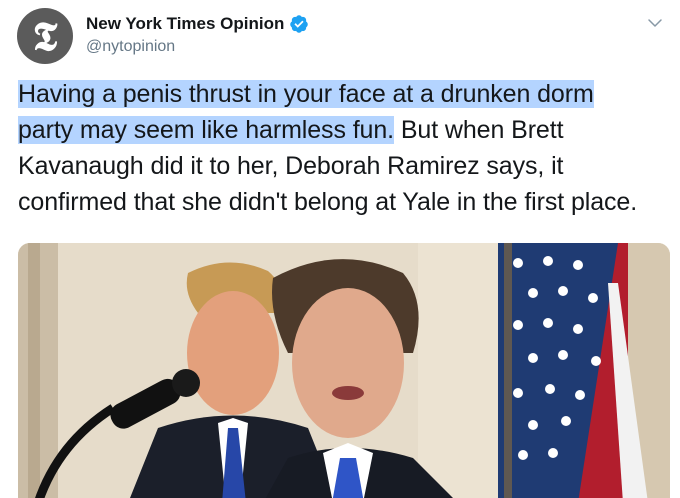 The height and width of the screenshot is (498, 680). What do you see at coordinates (206, 130) in the screenshot?
I see `selected-text: party may seem like harmless fun.` at bounding box center [206, 130].